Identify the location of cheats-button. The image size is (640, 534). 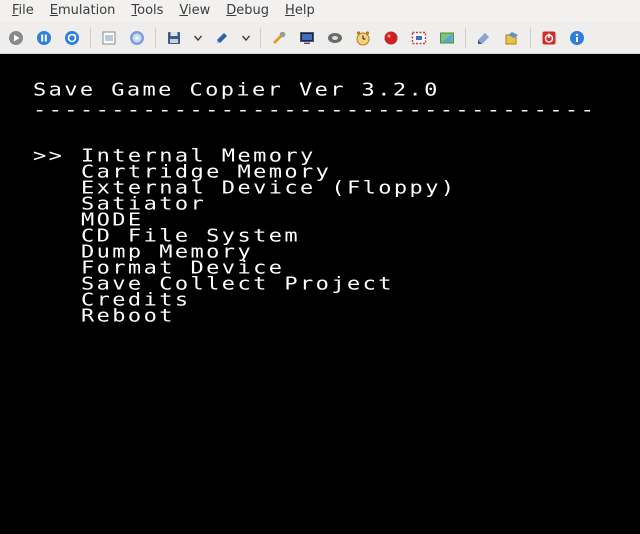
(484, 38).